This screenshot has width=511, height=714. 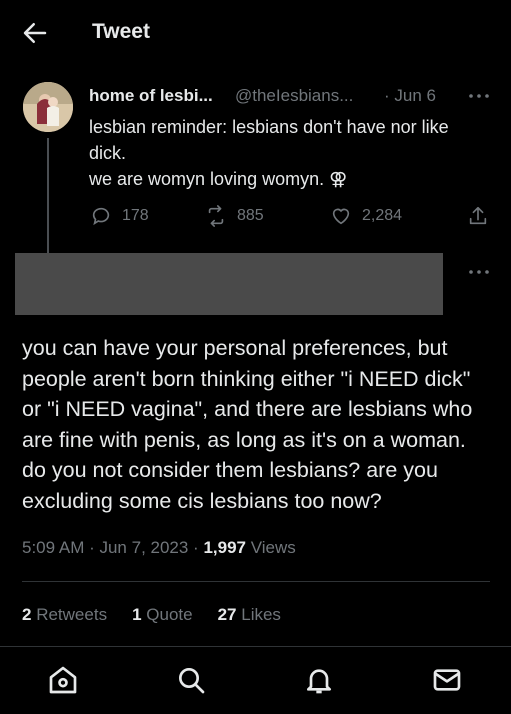 I want to click on retweets-count: 2, so click(x=27, y=614).